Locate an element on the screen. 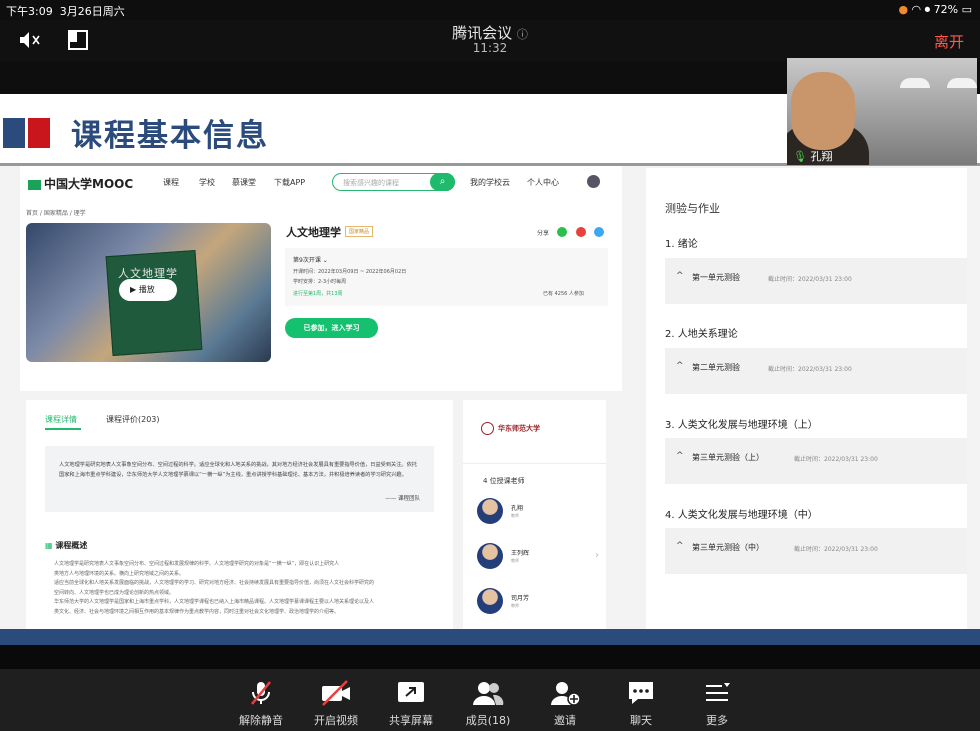  nav-school-cloud: 我的学校云 is located at coordinates (490, 182).